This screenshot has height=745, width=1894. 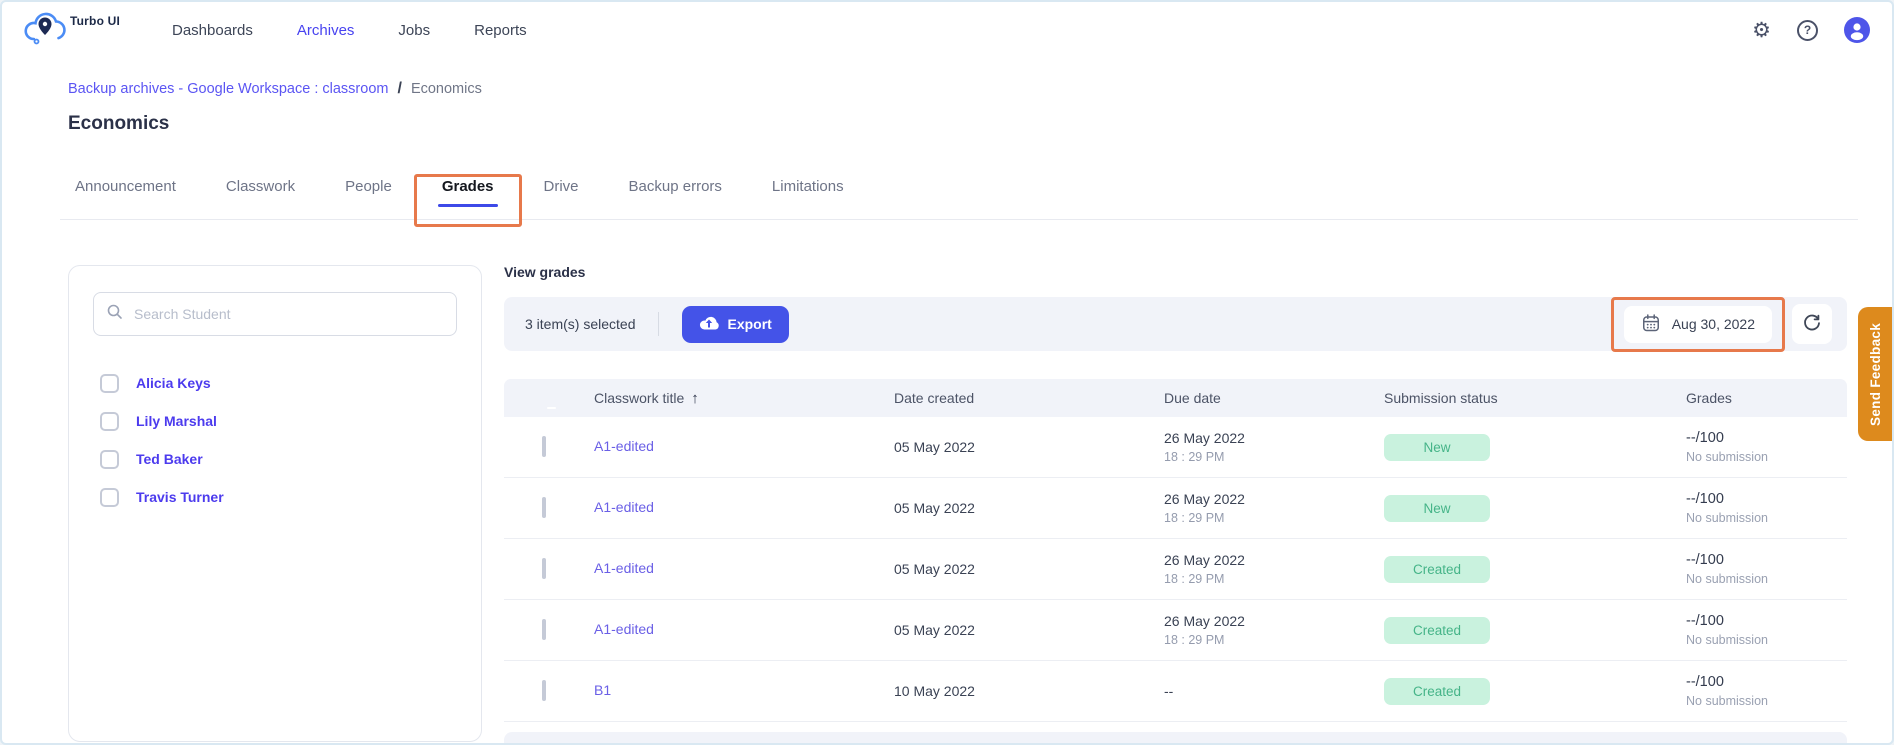 I want to click on refresh-button, so click(x=1812, y=324).